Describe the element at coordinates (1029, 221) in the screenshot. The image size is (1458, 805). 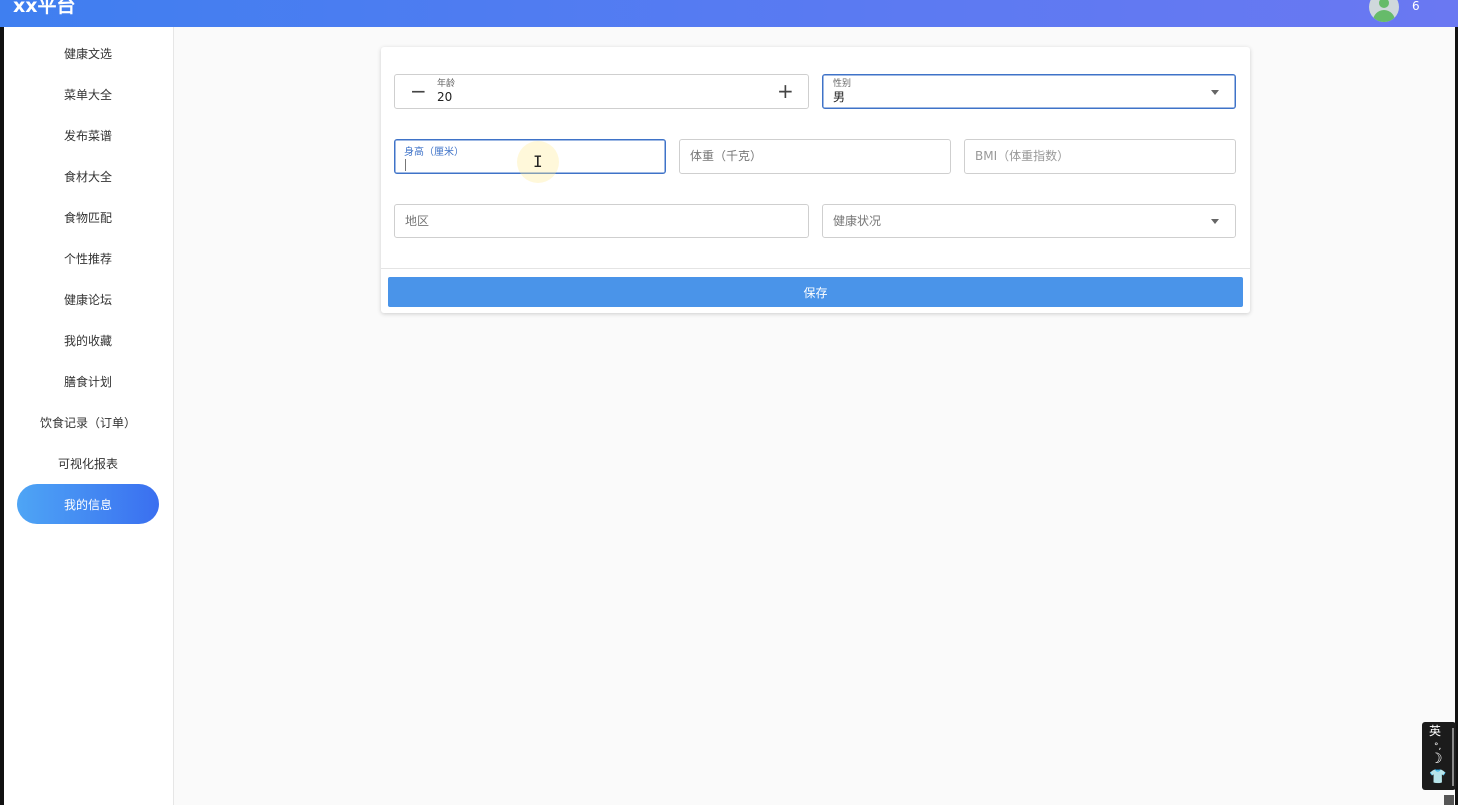
I see `health-status-select: 健康状况` at that location.